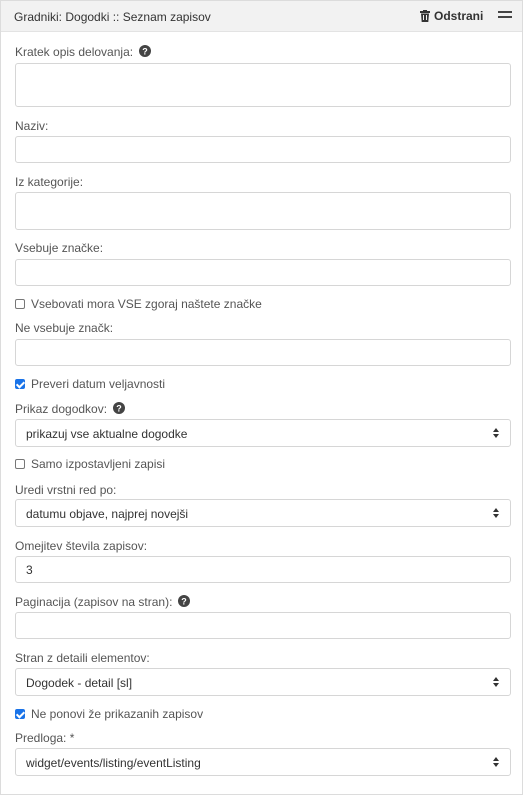  What do you see at coordinates (70, 409) in the screenshot?
I see `display-label: Prikaz dogodkov:?` at bounding box center [70, 409].